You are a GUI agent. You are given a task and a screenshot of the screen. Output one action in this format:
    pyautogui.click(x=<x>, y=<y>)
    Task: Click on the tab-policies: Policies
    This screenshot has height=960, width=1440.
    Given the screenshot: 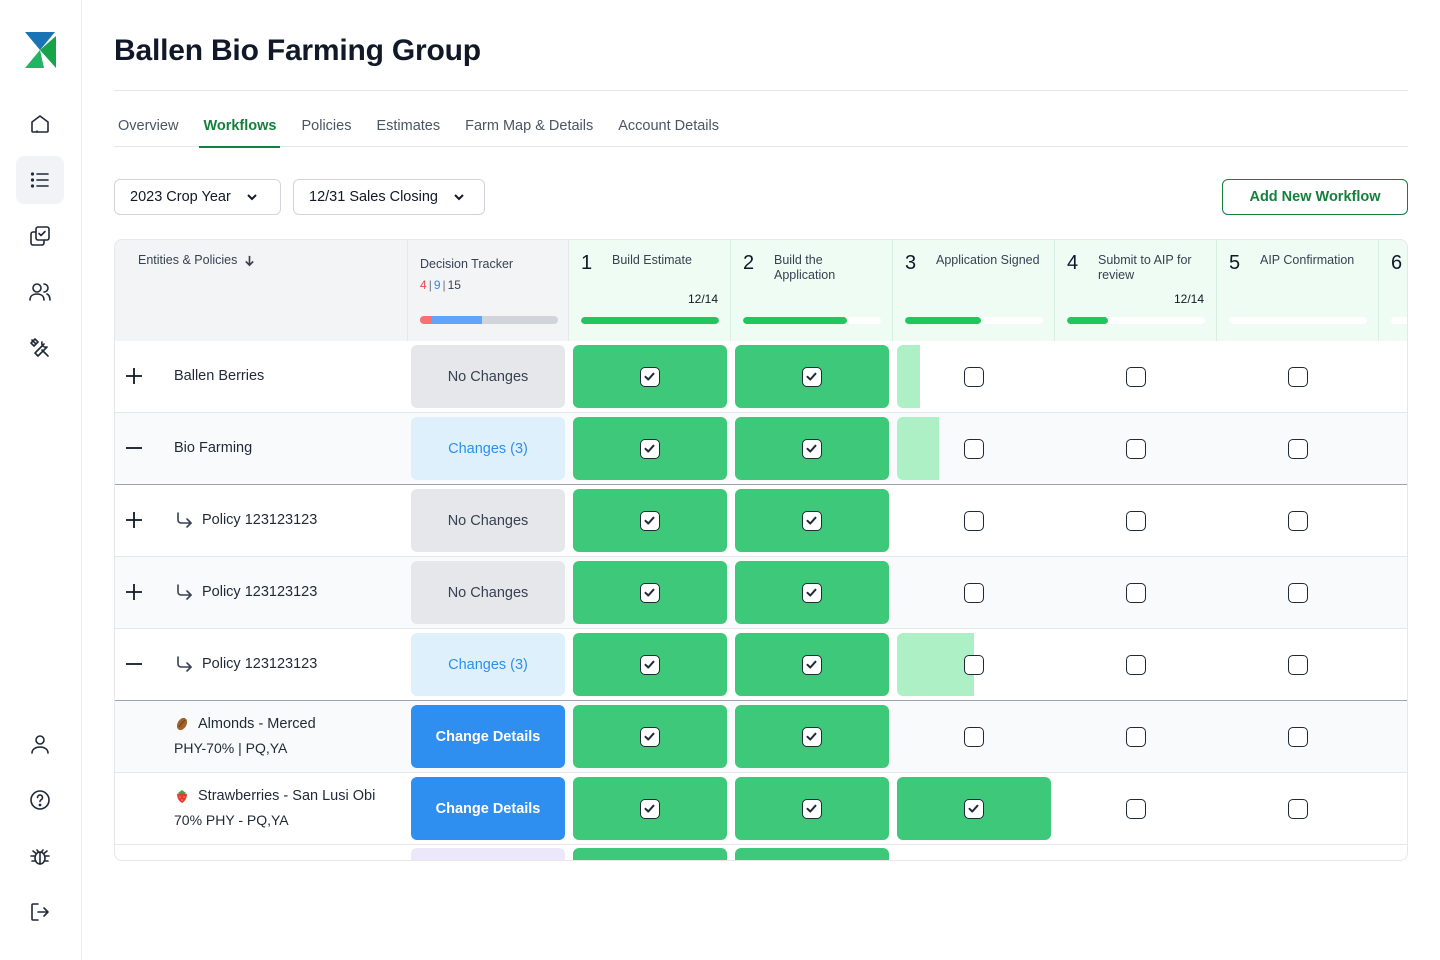 What is the action you would take?
    pyautogui.click(x=326, y=125)
    